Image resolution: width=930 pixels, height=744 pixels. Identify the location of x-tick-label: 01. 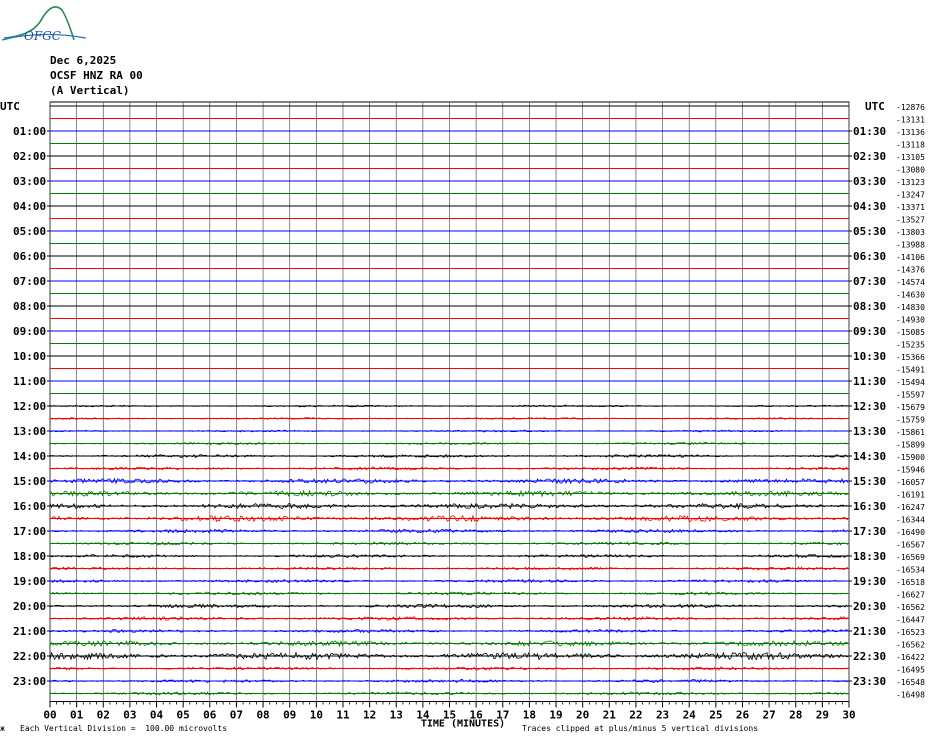
(77, 715).